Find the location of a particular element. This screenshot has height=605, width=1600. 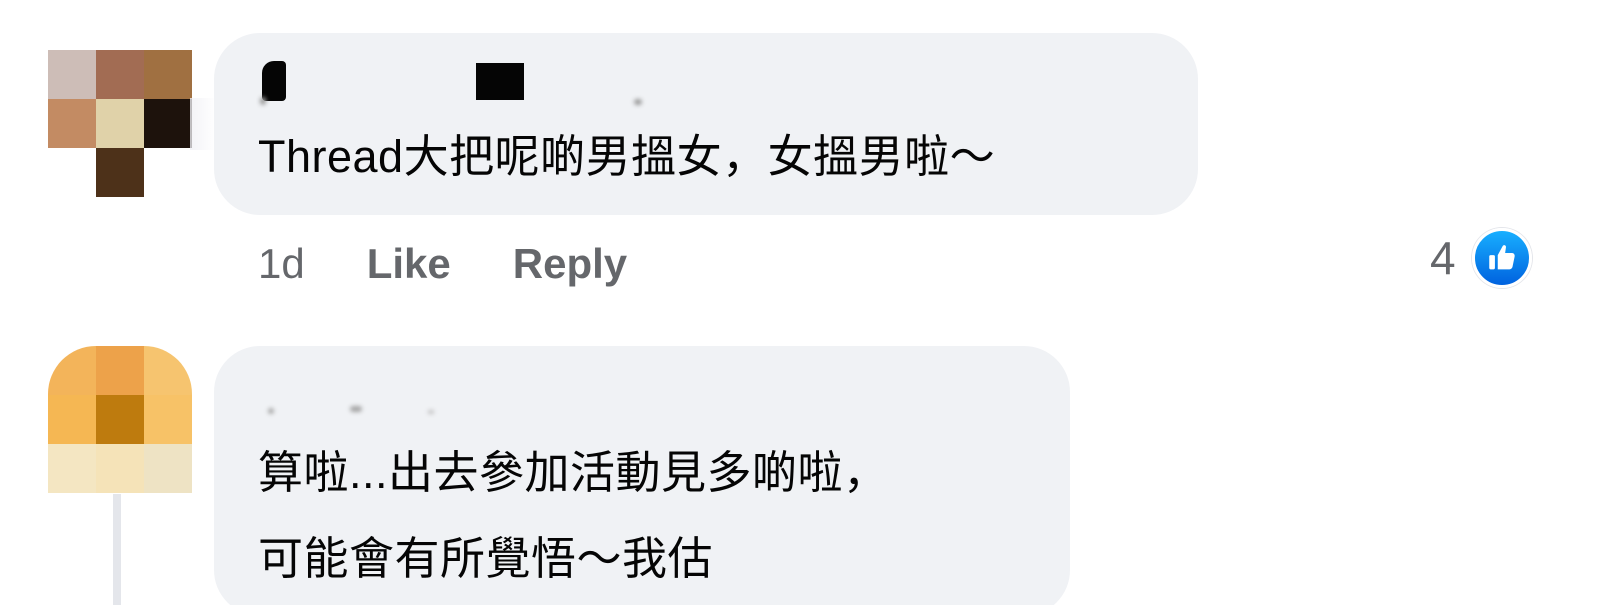

comment-text: 算啦...出去參加活動見多啲啦， 可能會有所覺悟～我估 is located at coordinates (573, 521).